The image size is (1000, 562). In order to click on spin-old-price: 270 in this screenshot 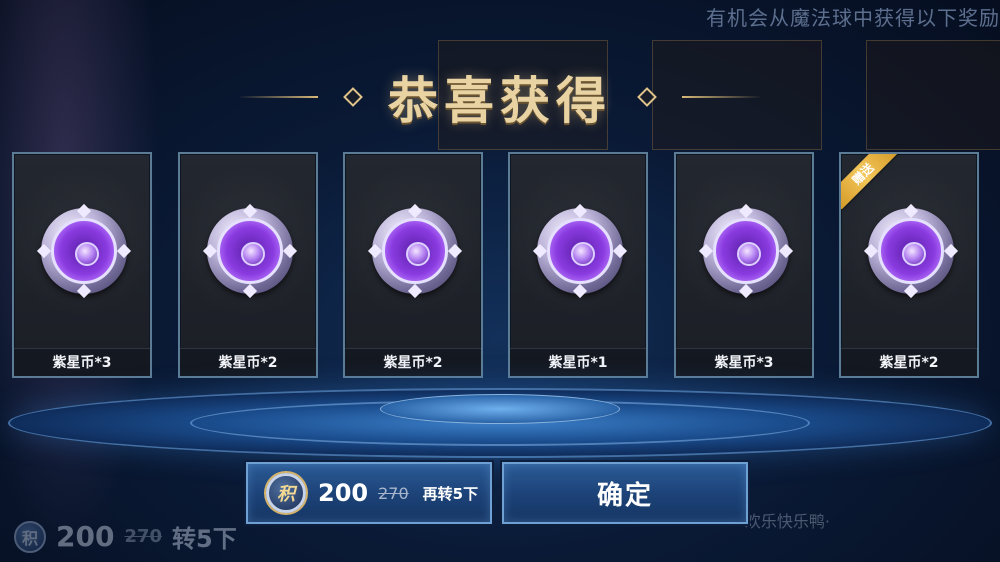, I will do `click(393, 493)`.